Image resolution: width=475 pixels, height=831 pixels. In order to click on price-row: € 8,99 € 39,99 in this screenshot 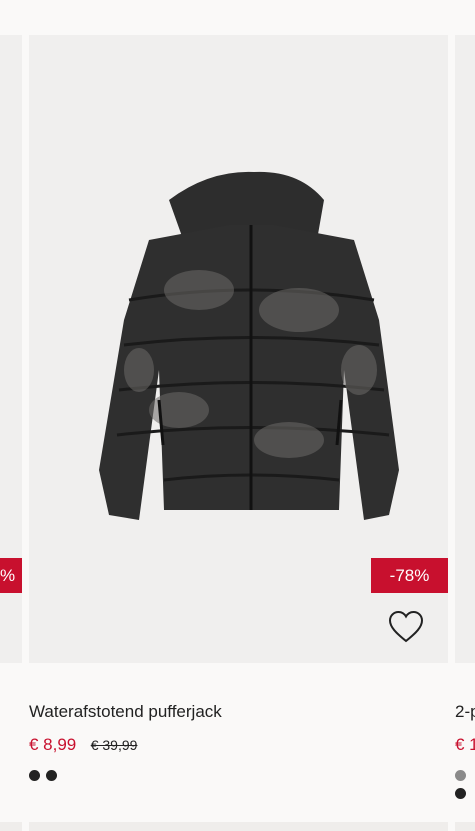, I will do `click(83, 745)`.